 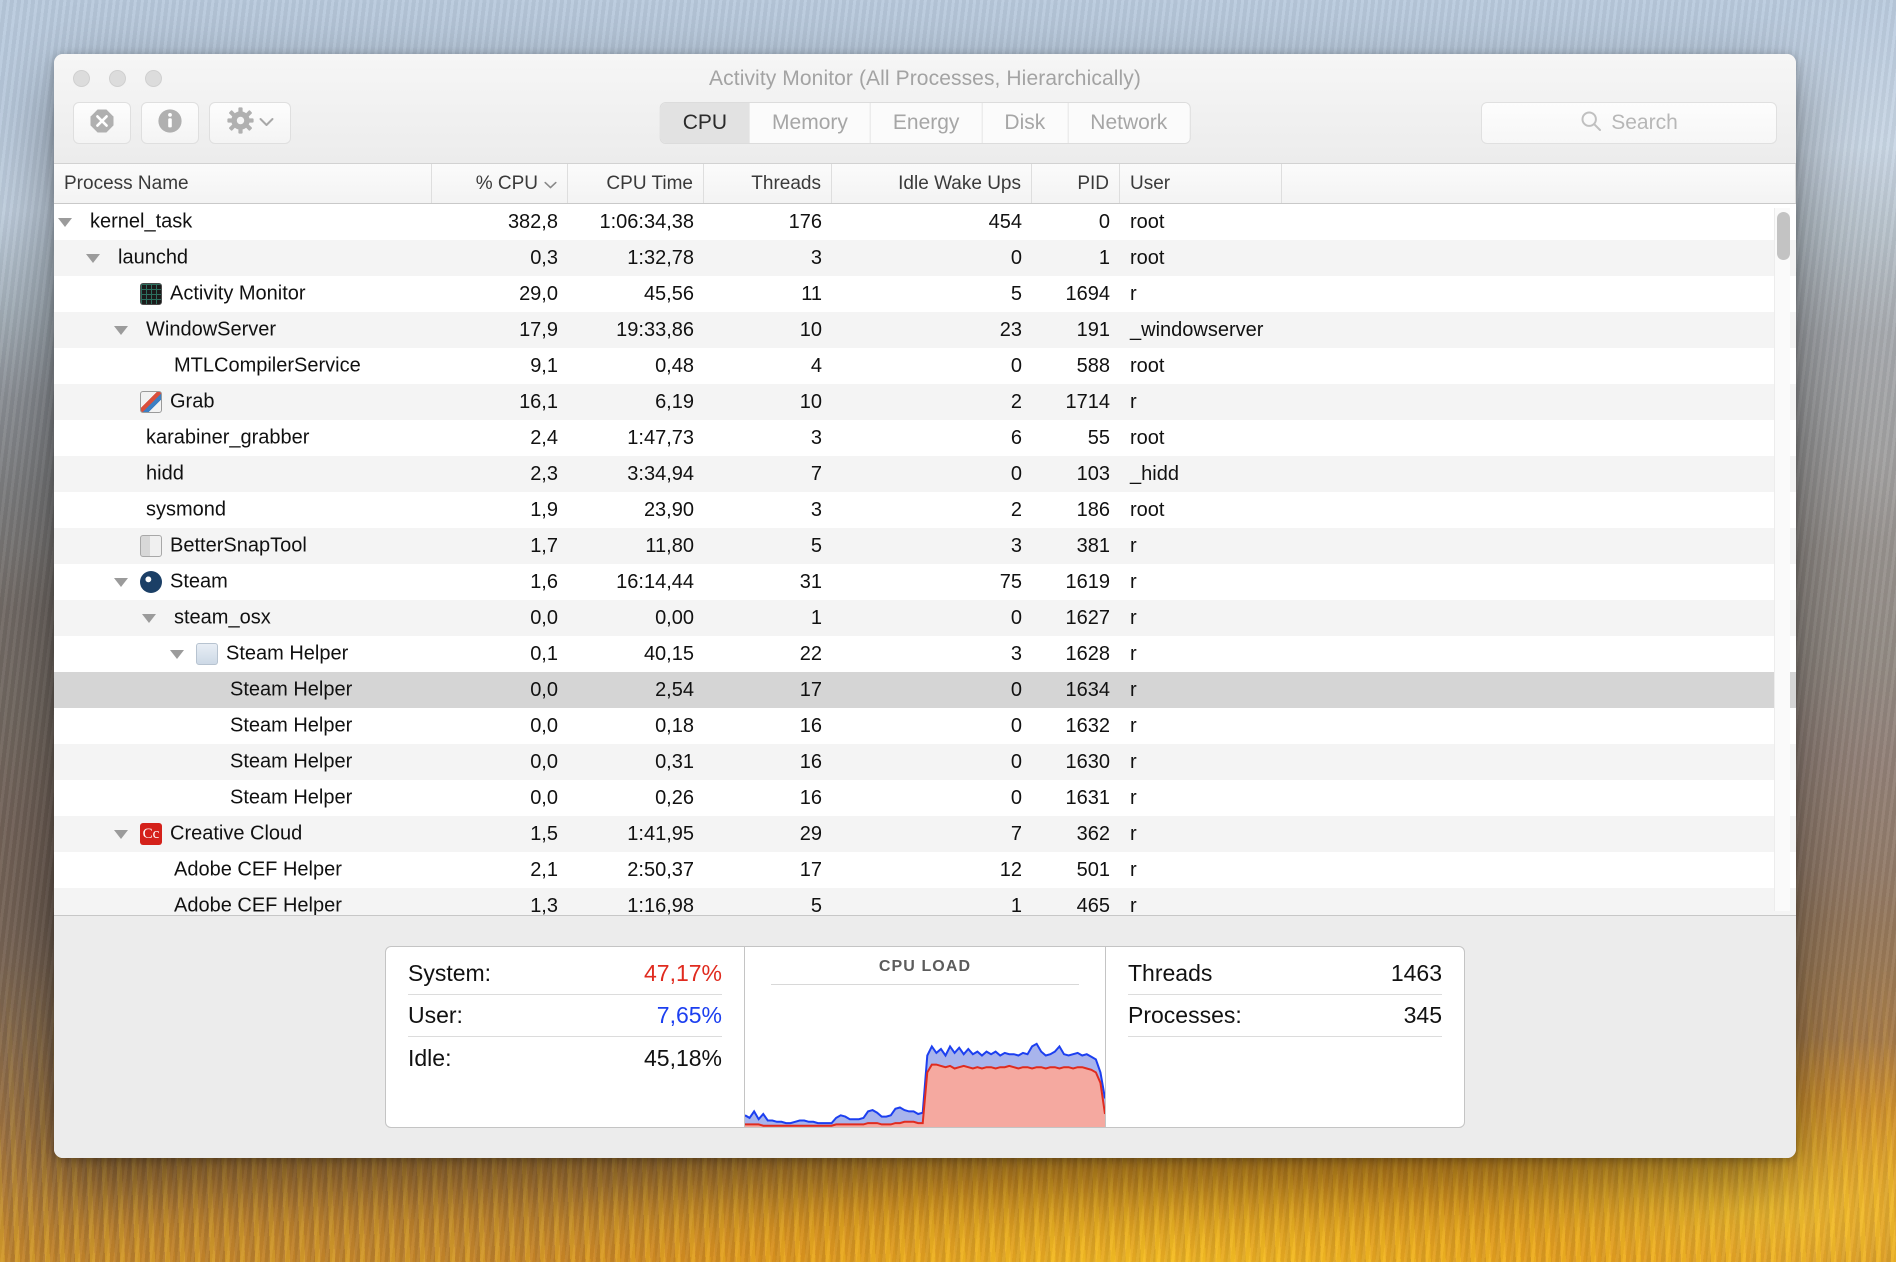 What do you see at coordinates (925, 834) in the screenshot?
I see `table-row: Cc Creative Cloud 1,5 1:41,95 29 7 362 r` at bounding box center [925, 834].